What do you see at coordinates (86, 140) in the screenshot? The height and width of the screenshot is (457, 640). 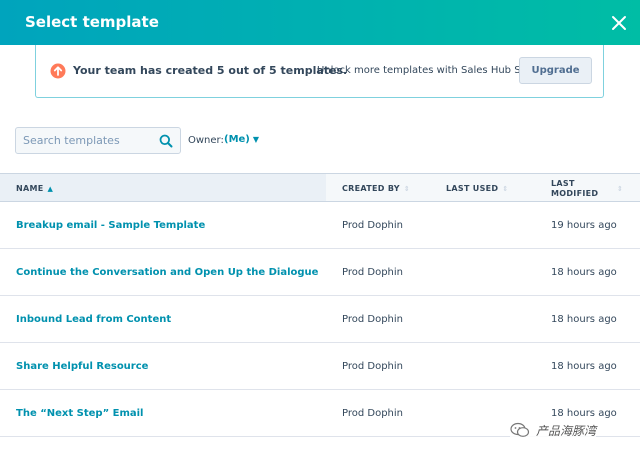 I see `search-input` at bounding box center [86, 140].